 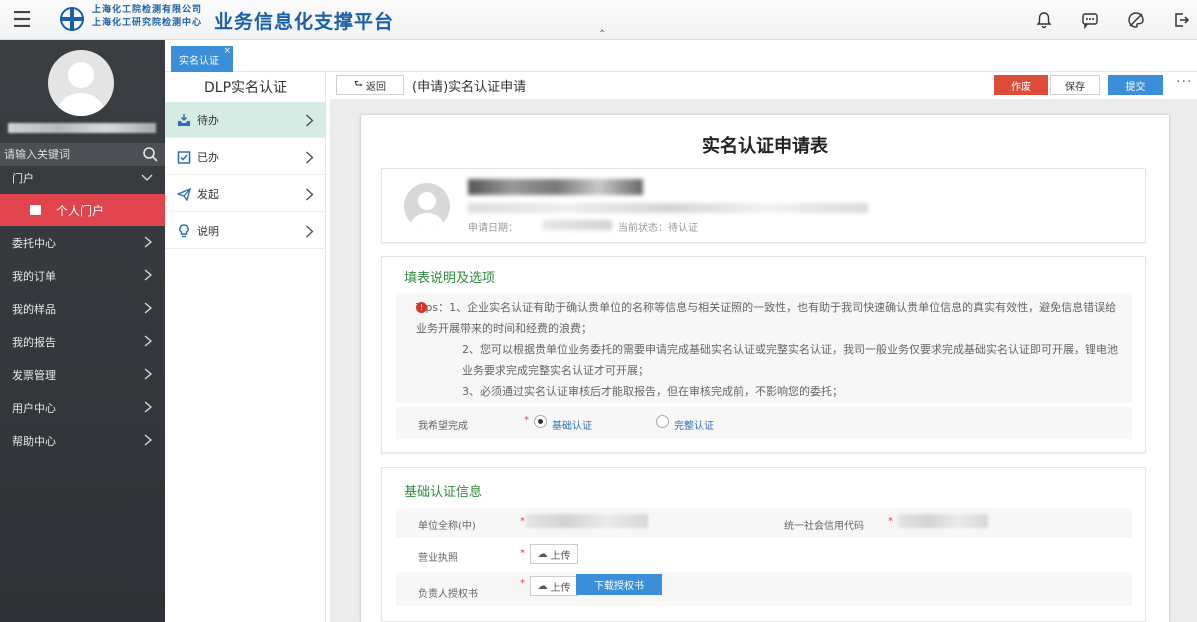 I want to click on sidebar-item-label: 我的样品, so click(x=34, y=309).